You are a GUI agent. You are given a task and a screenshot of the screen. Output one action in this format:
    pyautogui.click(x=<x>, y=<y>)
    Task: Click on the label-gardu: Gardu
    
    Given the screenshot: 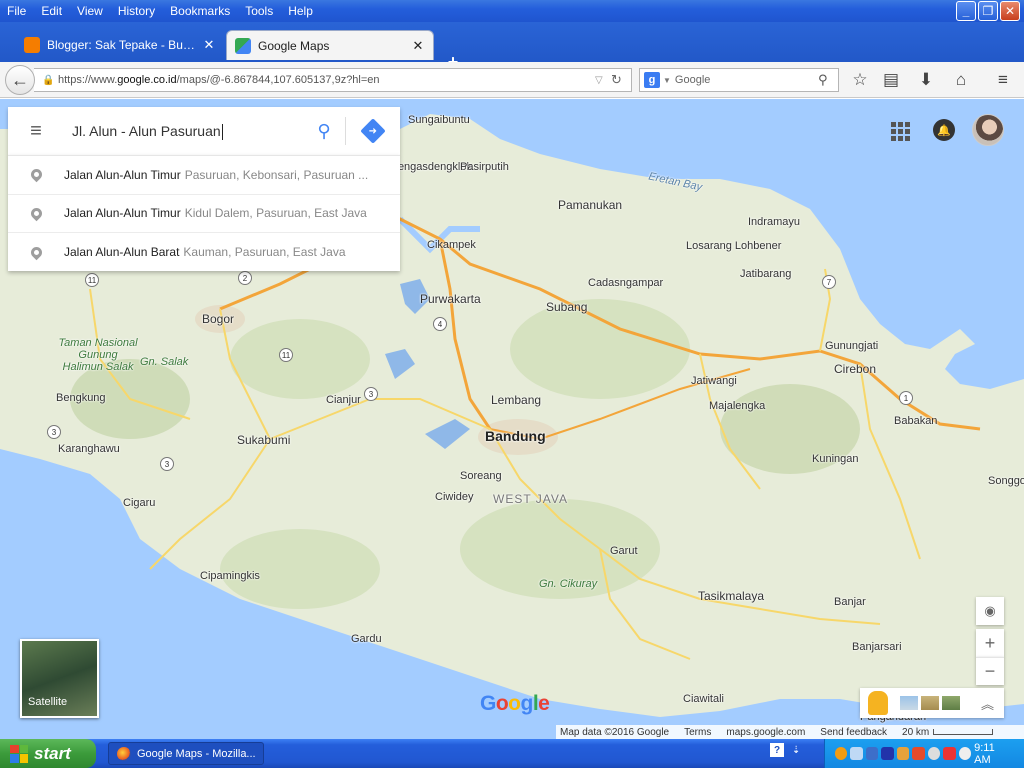 What is the action you would take?
    pyautogui.click(x=366, y=639)
    